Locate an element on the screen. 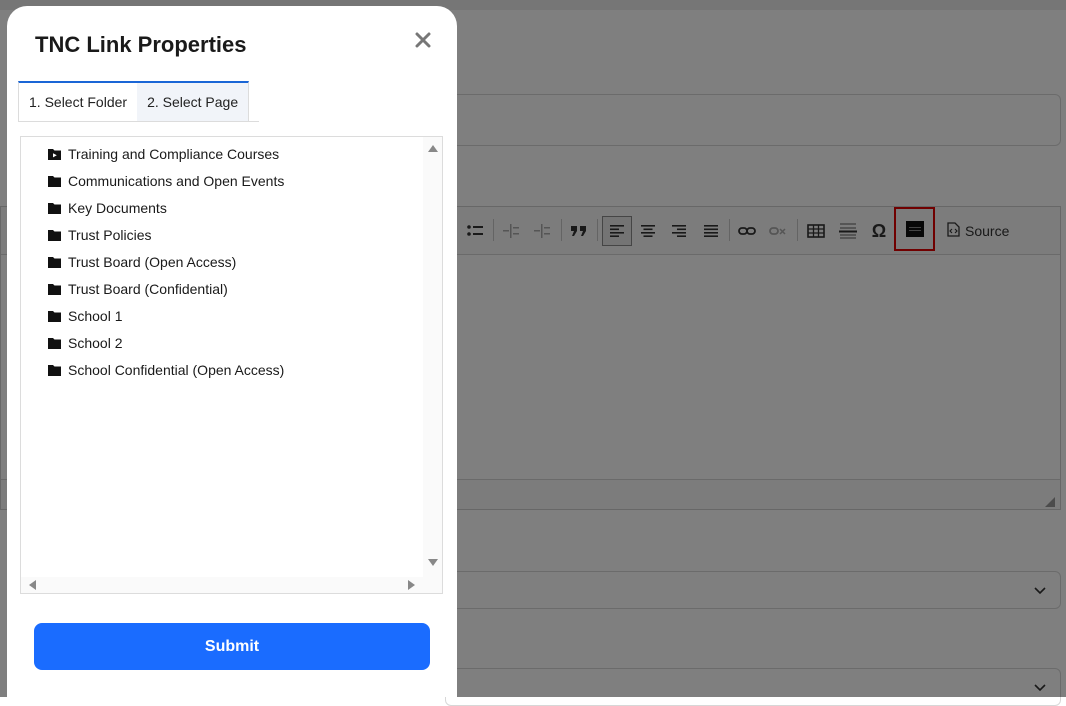  tree-item: School Confidential (Open Access) is located at coordinates (165, 370).